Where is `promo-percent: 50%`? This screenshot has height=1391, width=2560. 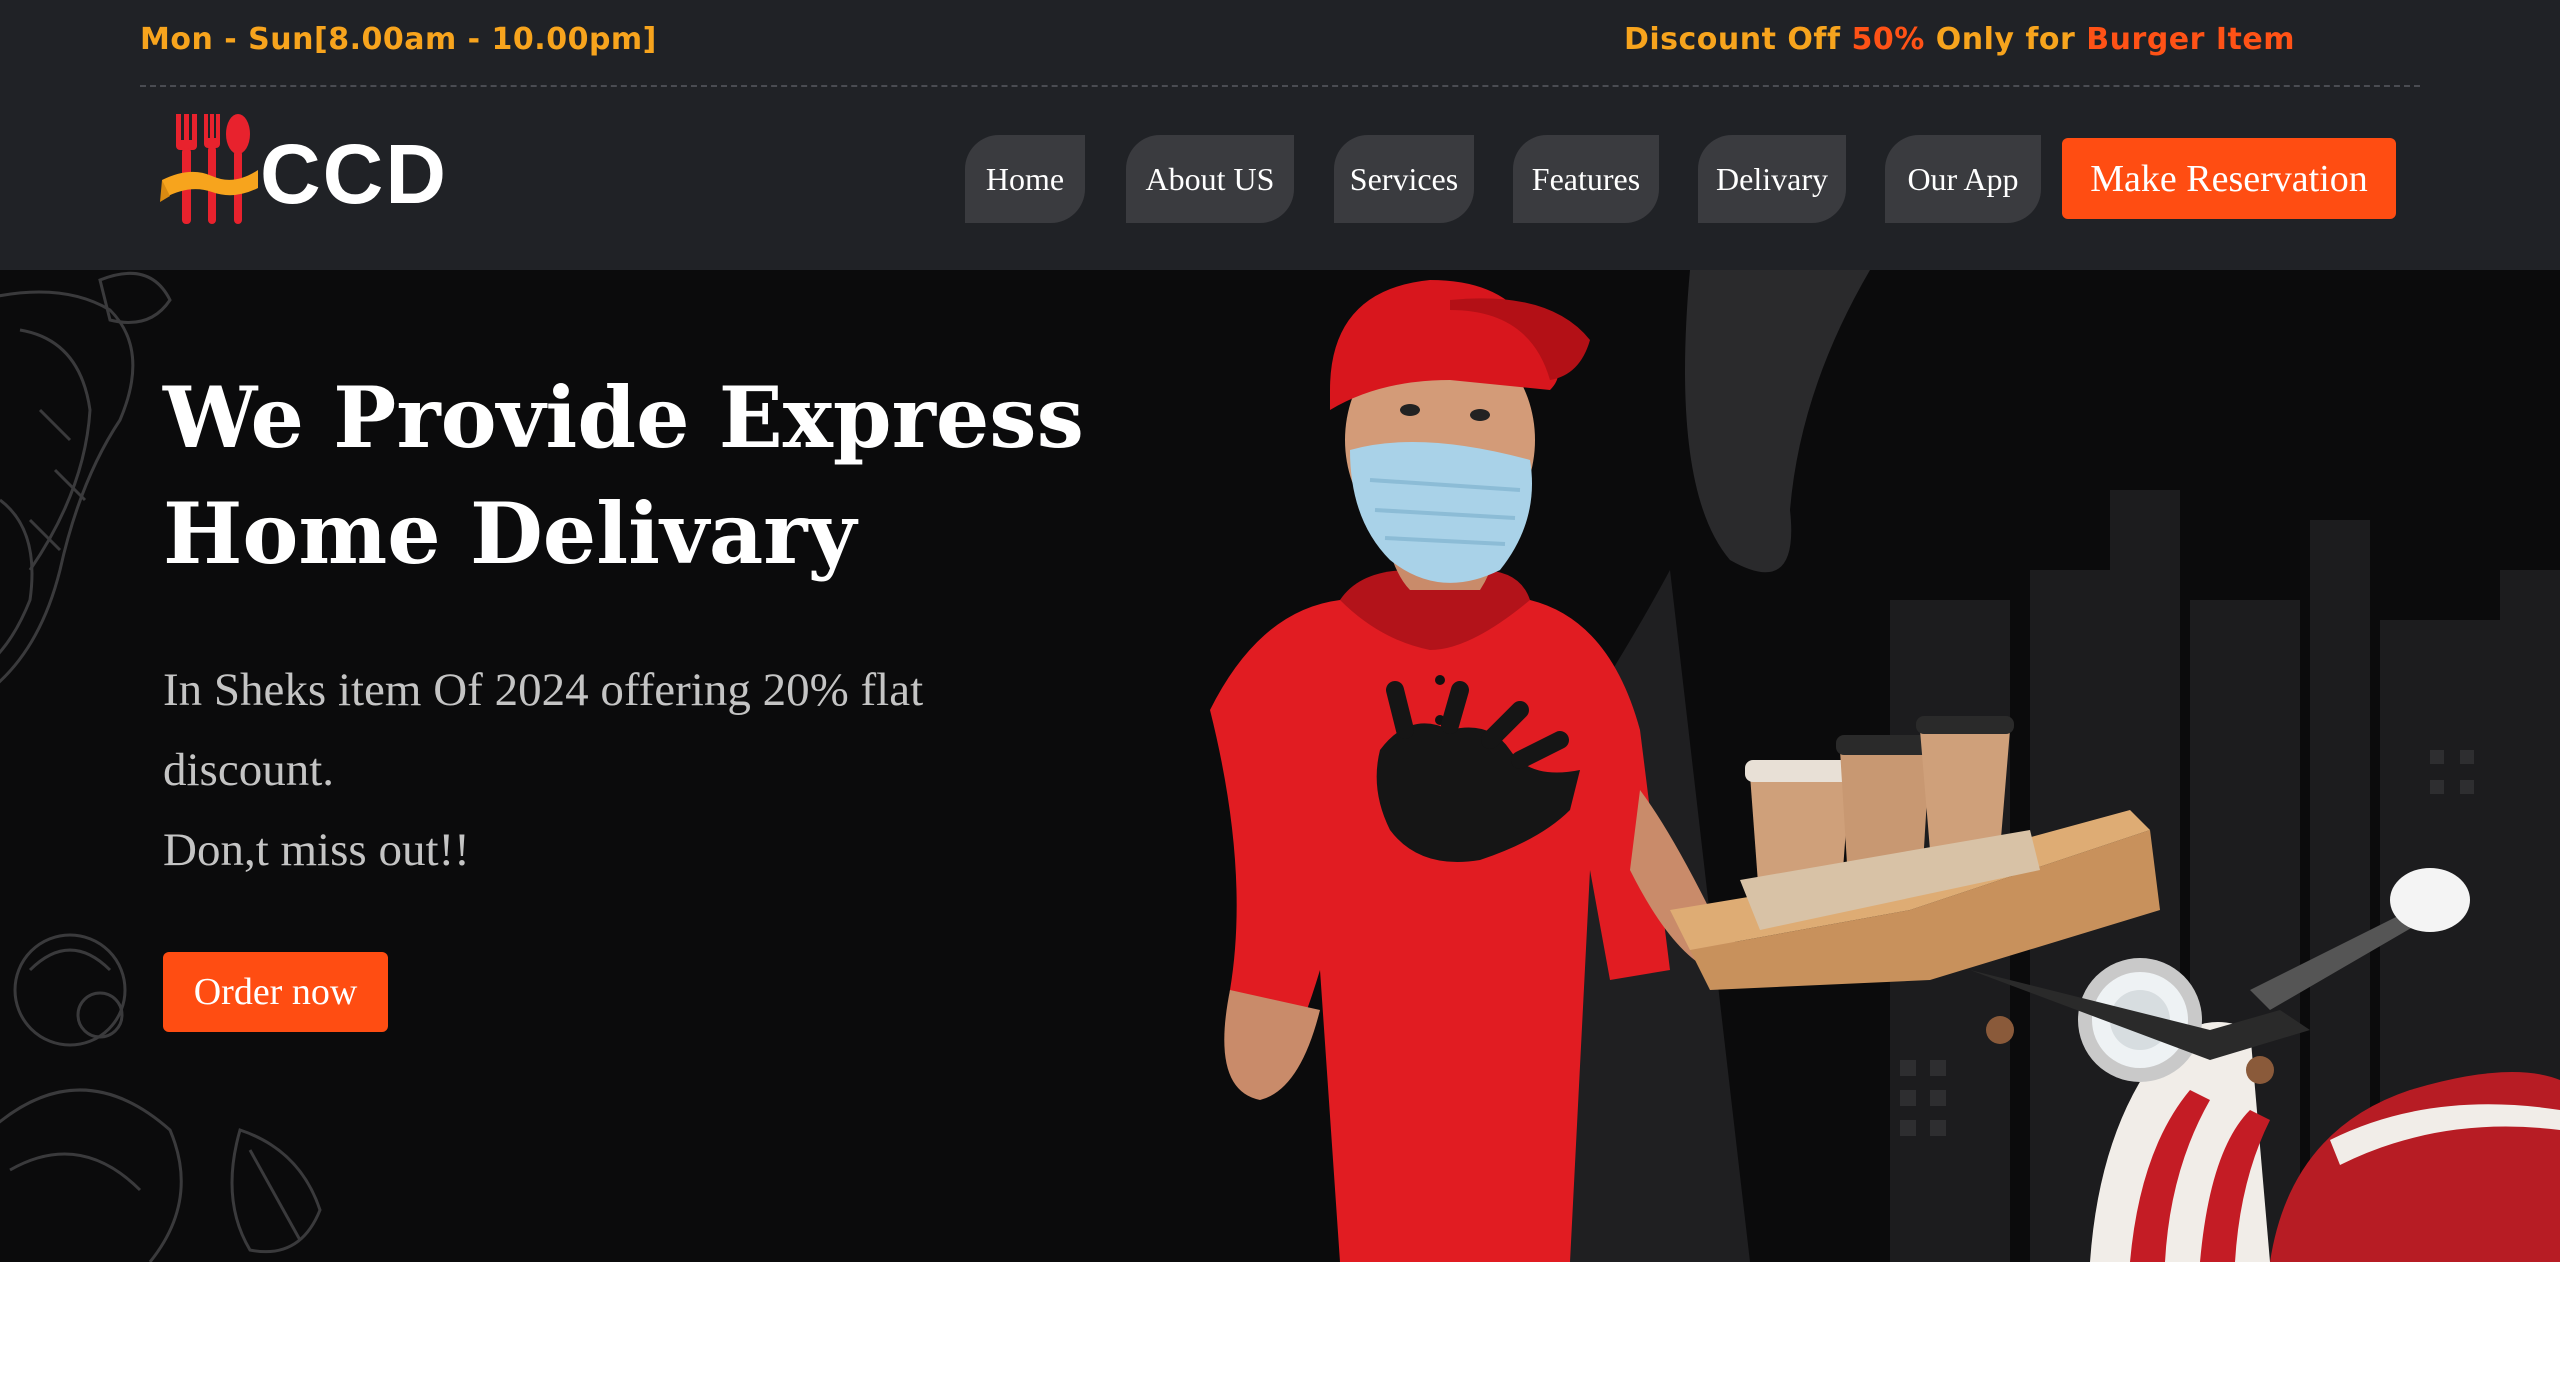 promo-percent: 50% is located at coordinates (1888, 39).